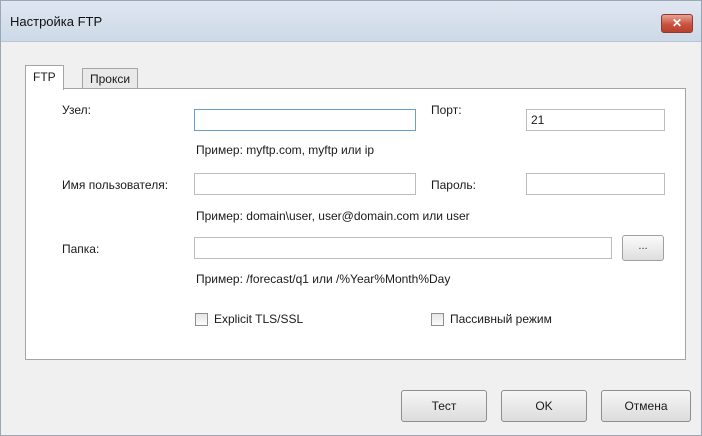  Describe the element at coordinates (305, 120) in the screenshot. I see `host-input` at that location.